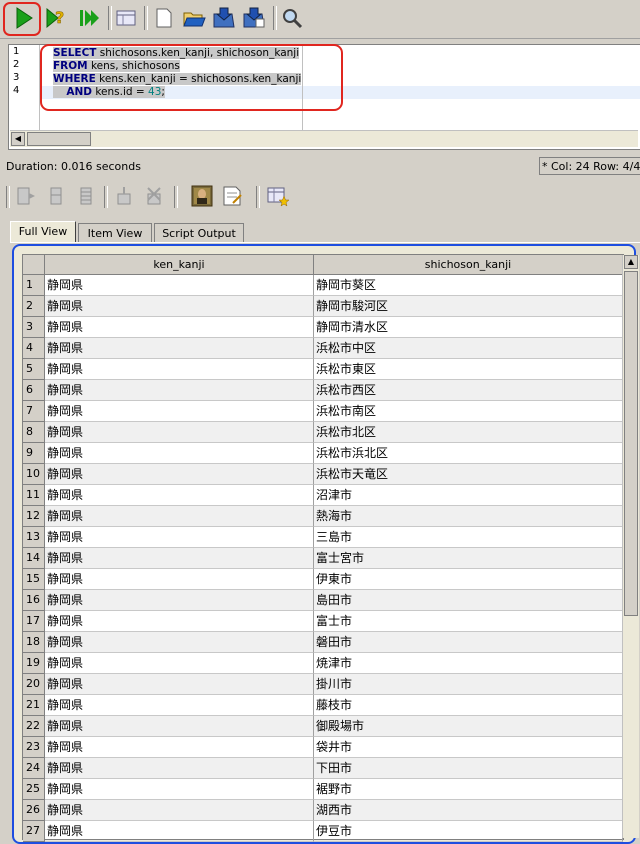 Image resolution: width=640 pixels, height=844 pixels. What do you see at coordinates (468, 390) in the screenshot?
I see `cell-shichoson-kanji: 浜松市西区` at bounding box center [468, 390].